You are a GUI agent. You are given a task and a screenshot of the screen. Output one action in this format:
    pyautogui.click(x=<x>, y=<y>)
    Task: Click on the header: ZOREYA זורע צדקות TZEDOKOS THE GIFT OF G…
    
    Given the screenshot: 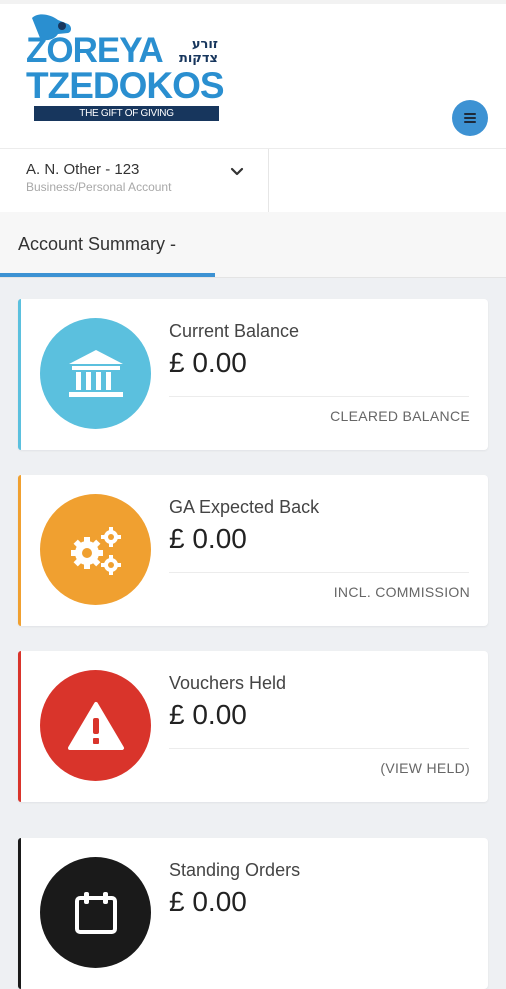 What is the action you would take?
    pyautogui.click(x=253, y=74)
    